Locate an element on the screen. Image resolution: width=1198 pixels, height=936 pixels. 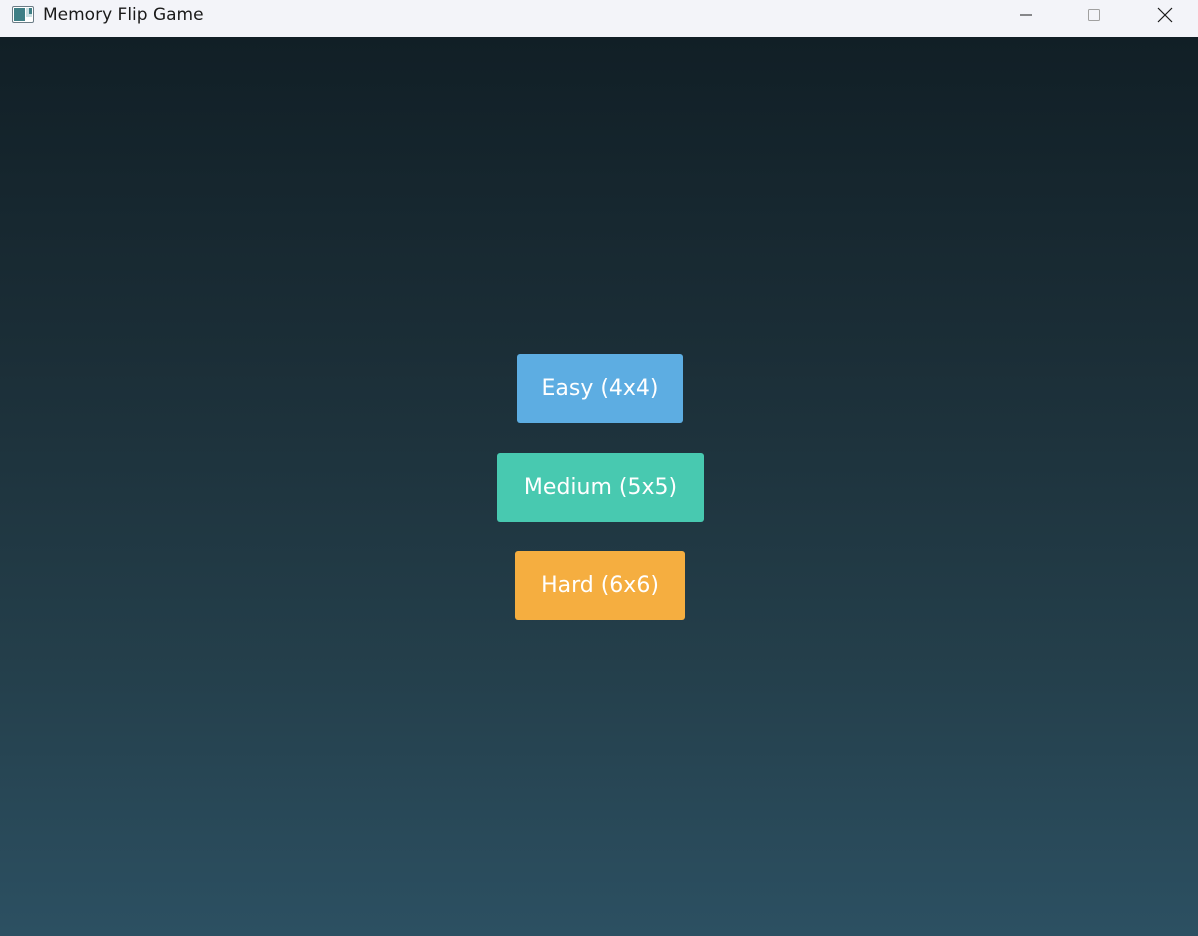
medium-button-label: Medium (5x5) is located at coordinates (600, 487).